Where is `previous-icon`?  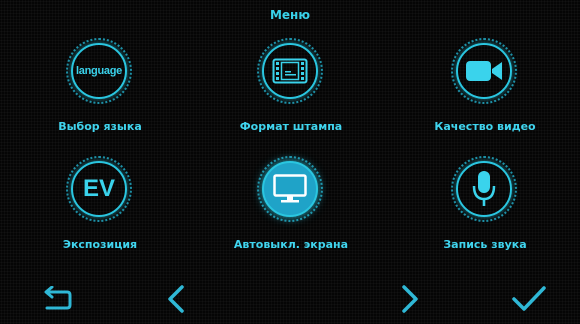
previous-icon is located at coordinates (176, 299).